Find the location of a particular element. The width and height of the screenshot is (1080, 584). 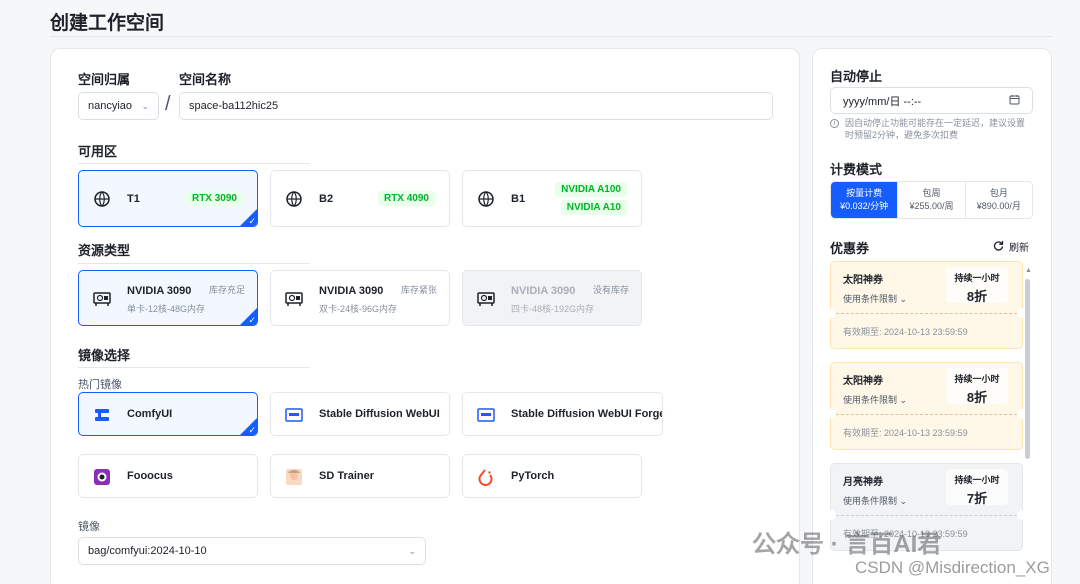

resource-section-title: 资源类型 is located at coordinates (104, 250).